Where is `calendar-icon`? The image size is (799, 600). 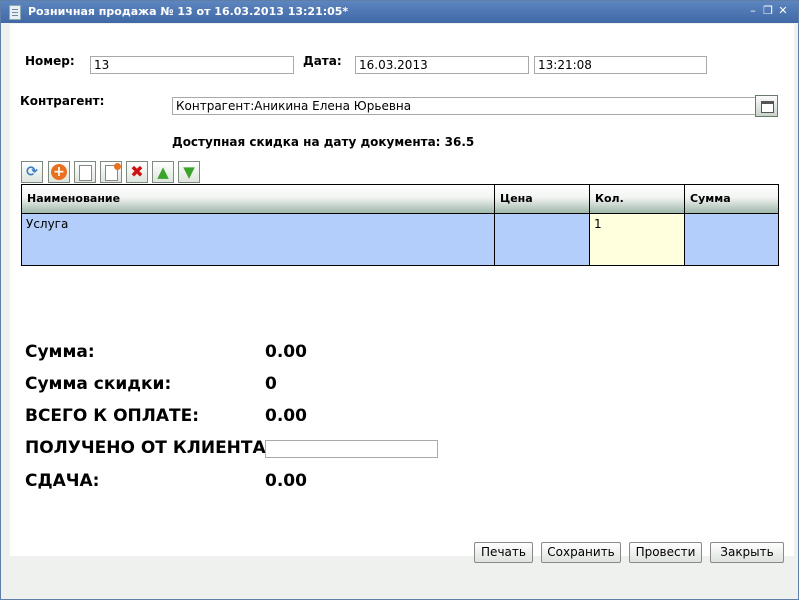 calendar-icon is located at coordinates (767, 107).